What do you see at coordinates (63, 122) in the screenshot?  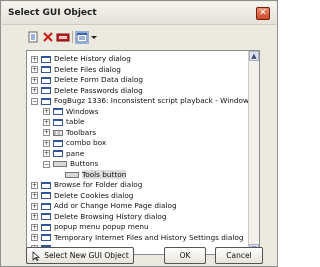 I see `tree-item: + table` at bounding box center [63, 122].